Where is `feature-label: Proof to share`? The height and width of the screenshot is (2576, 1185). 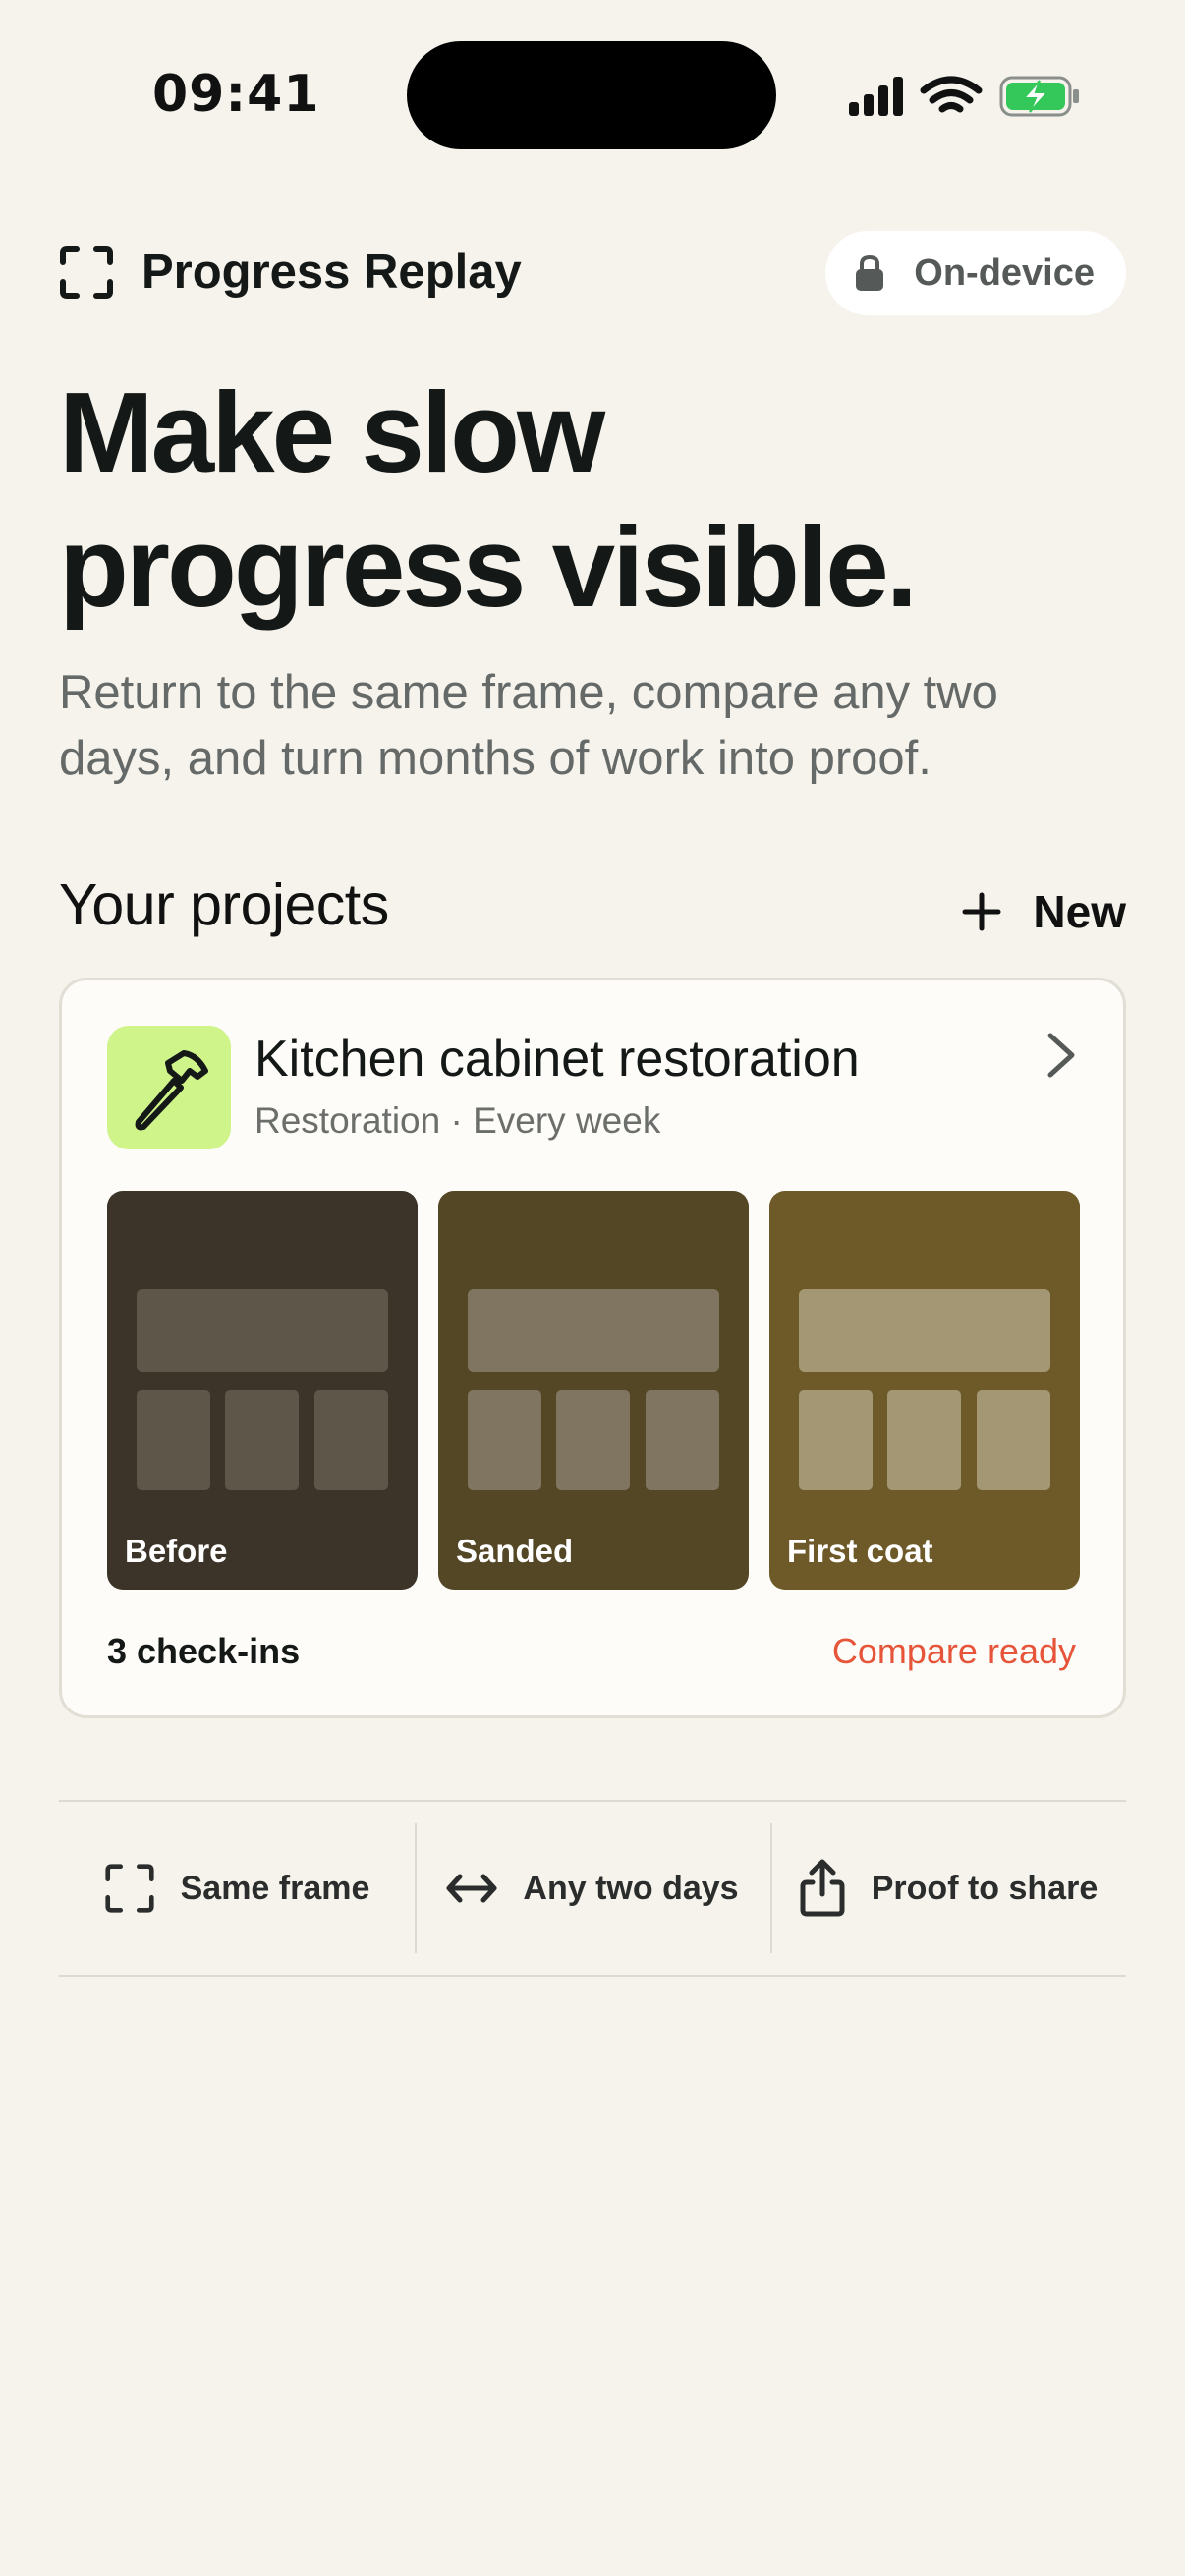
feature-label: Proof to share is located at coordinates (985, 1888).